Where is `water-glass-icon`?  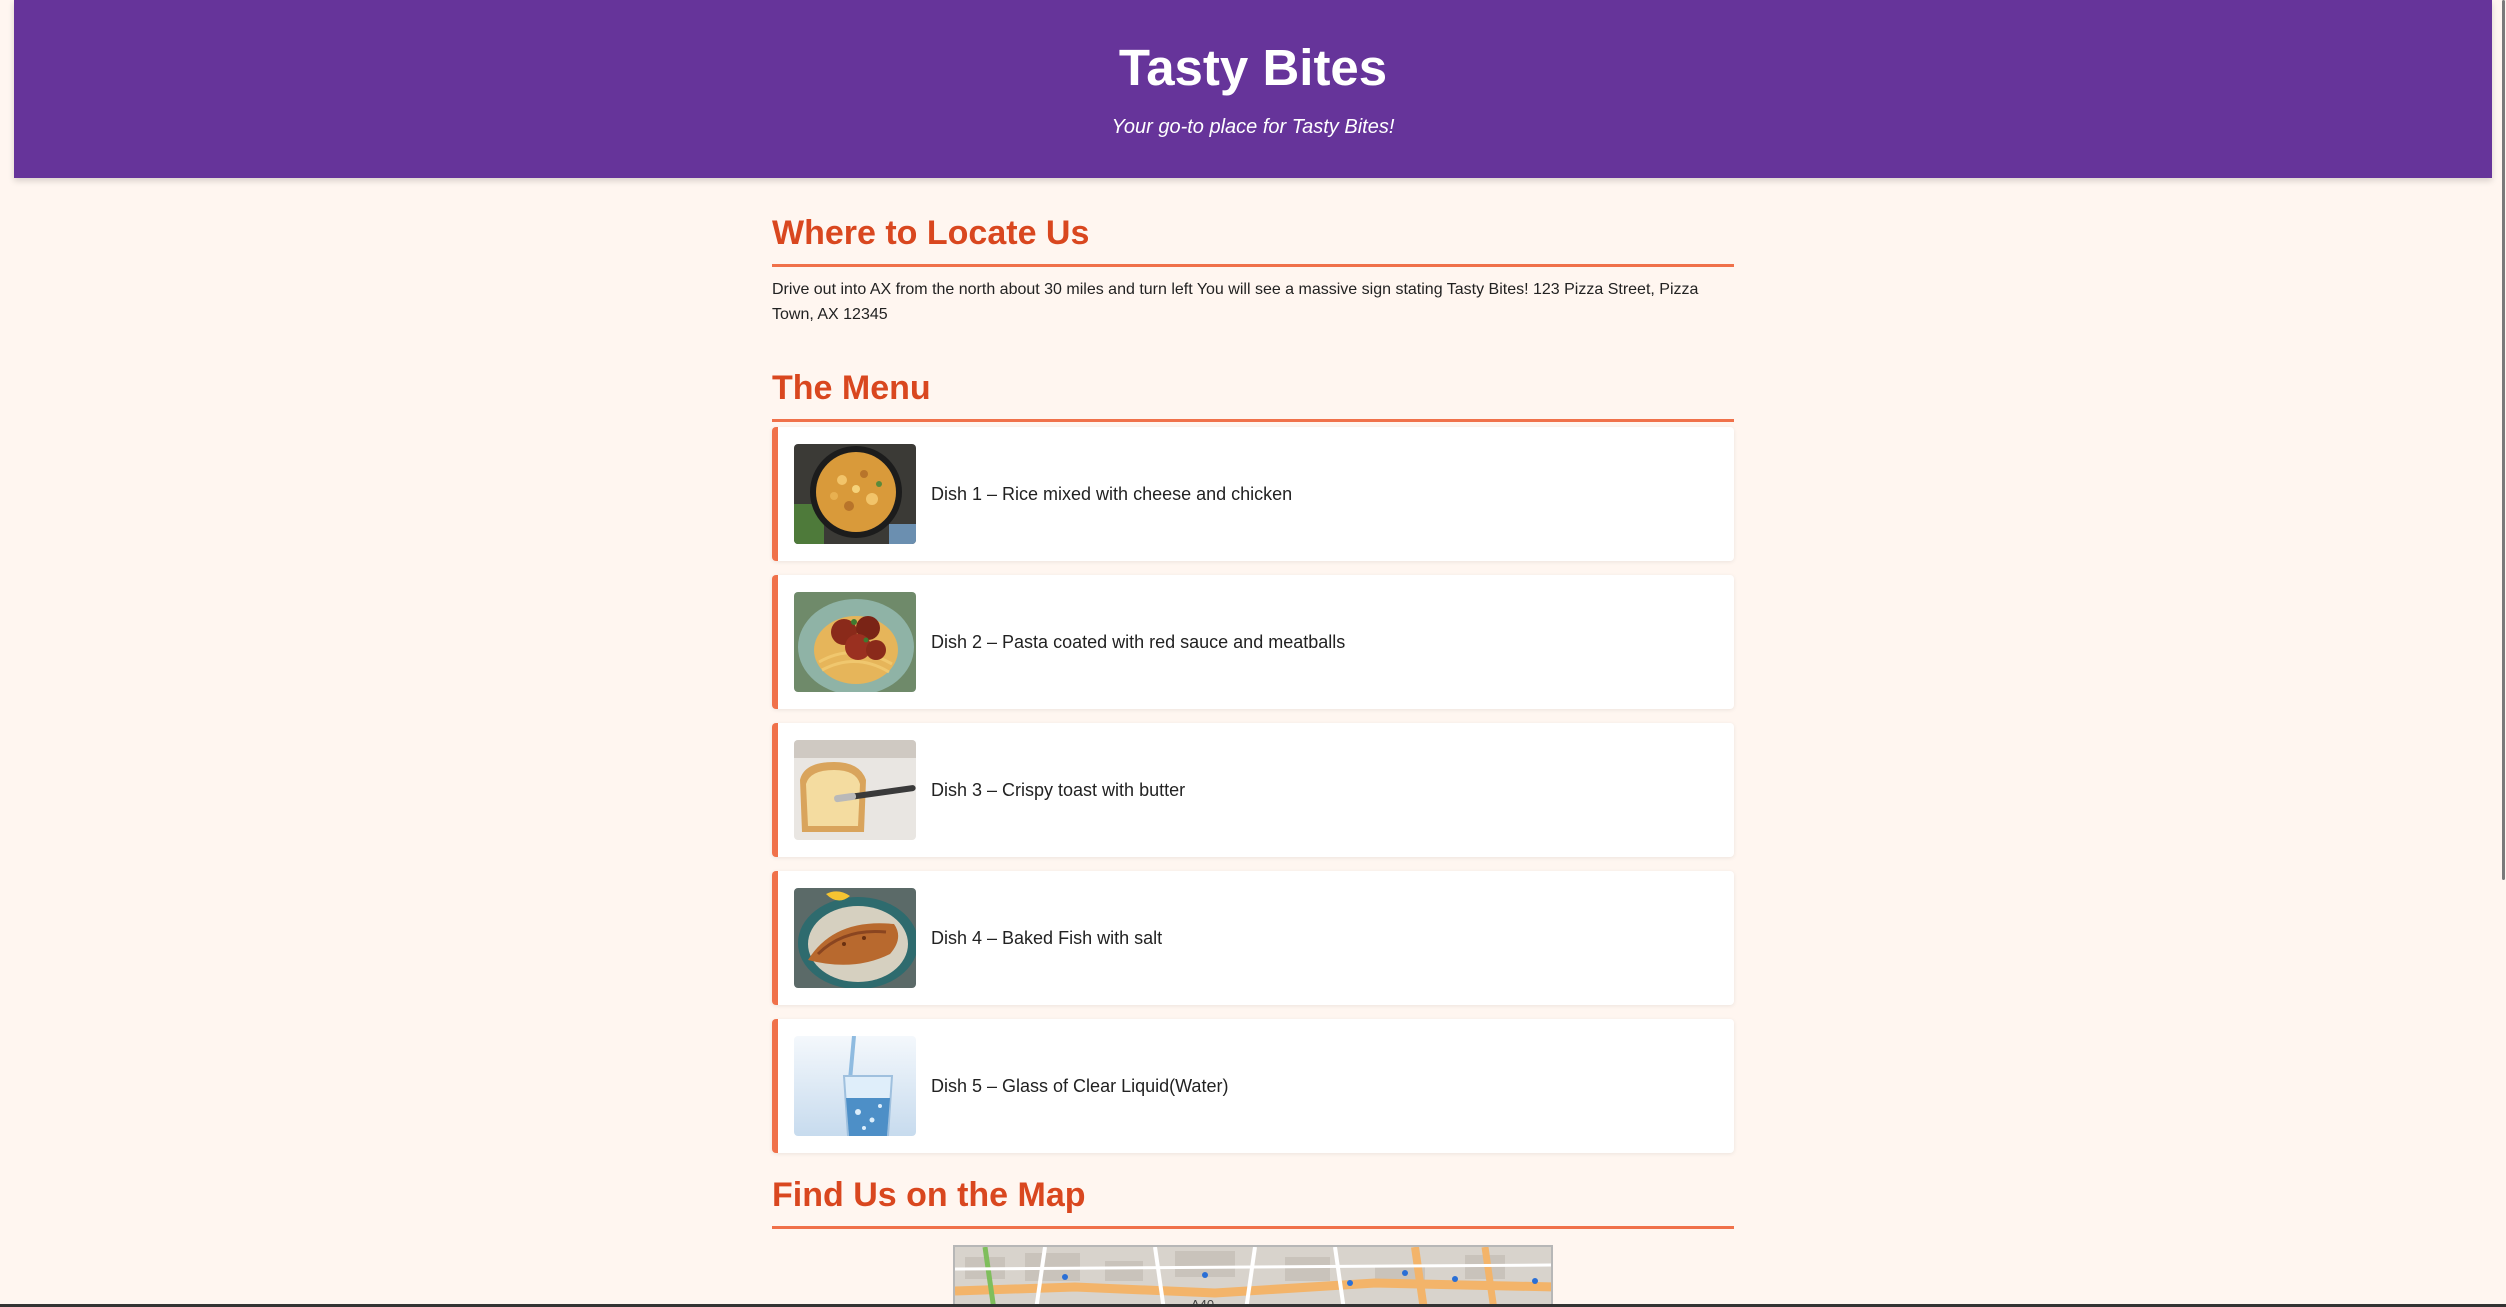
water-glass-icon is located at coordinates (855, 1086).